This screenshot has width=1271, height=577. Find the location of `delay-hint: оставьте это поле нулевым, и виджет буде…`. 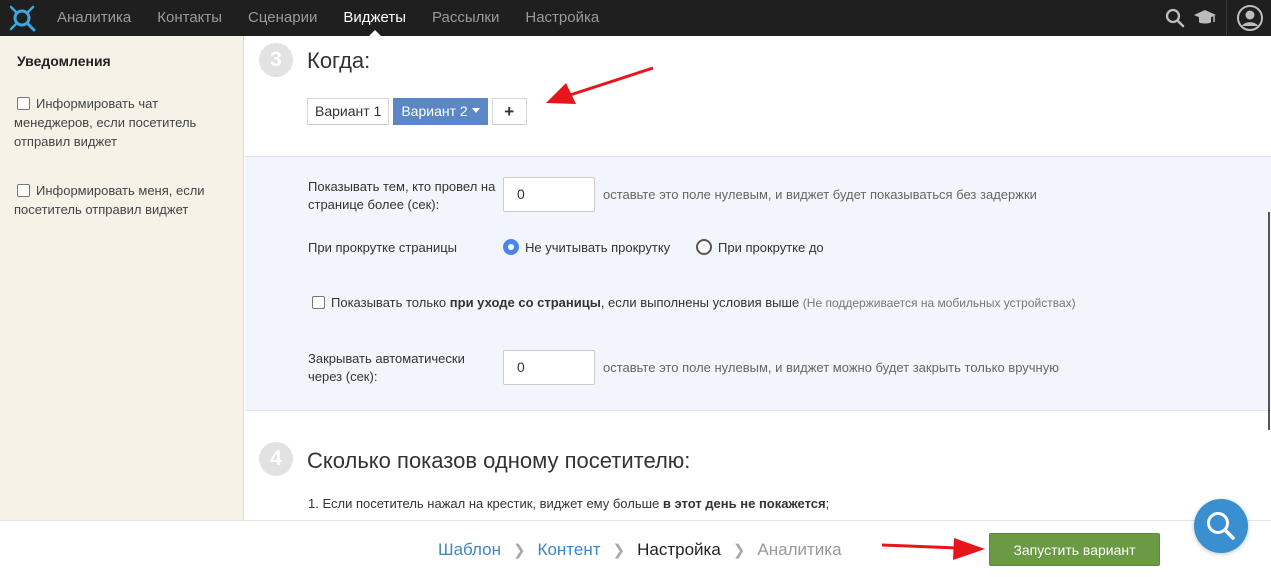

delay-hint: оставьте это поле нулевым, и виджет буде… is located at coordinates (820, 194).